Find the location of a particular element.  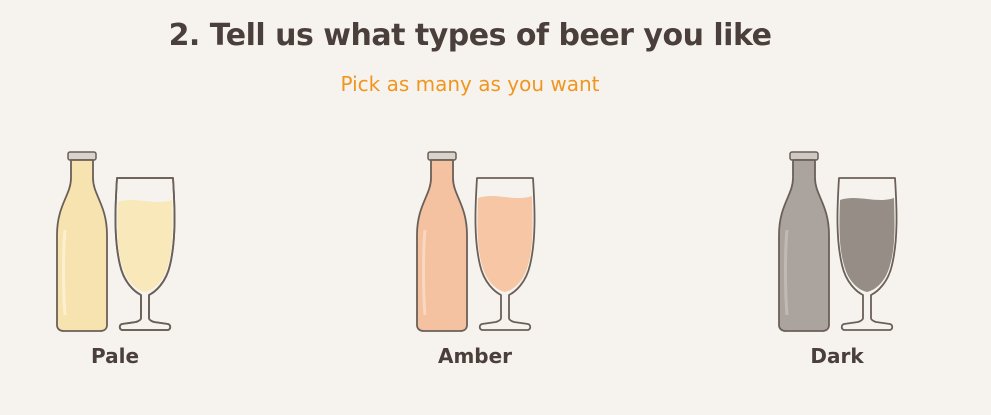

page-subtitle: Pick as many as you want is located at coordinates (470, 84).